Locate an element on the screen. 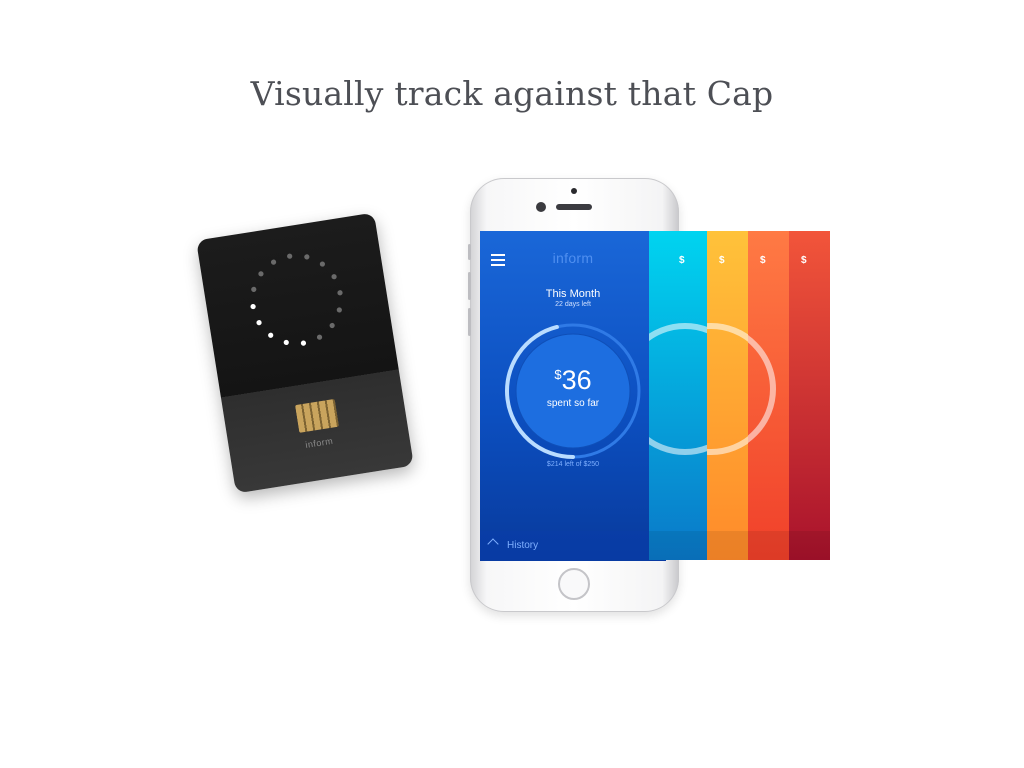  home-button is located at coordinates (574, 584).